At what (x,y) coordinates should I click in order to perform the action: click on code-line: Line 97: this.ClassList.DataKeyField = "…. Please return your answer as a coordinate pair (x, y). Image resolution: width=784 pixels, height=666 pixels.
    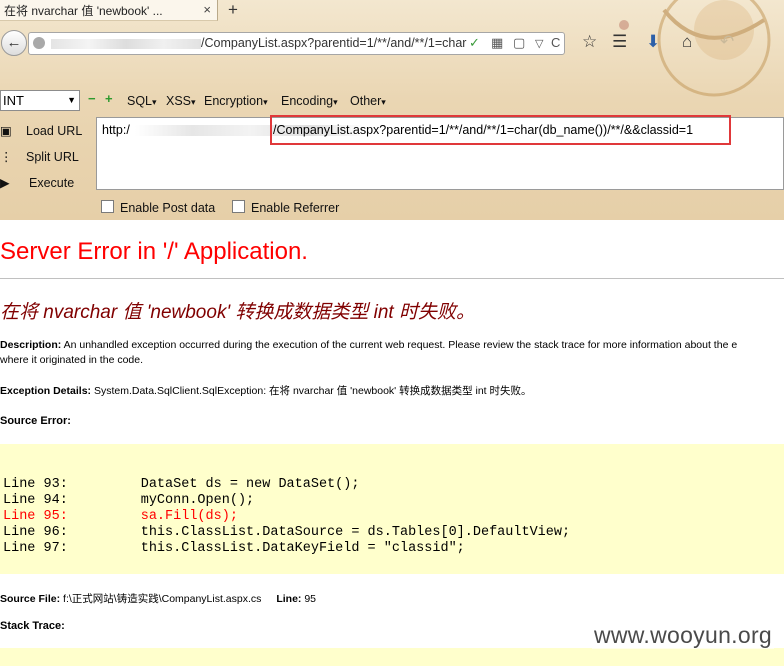
    Looking at the image, I should click on (234, 548).